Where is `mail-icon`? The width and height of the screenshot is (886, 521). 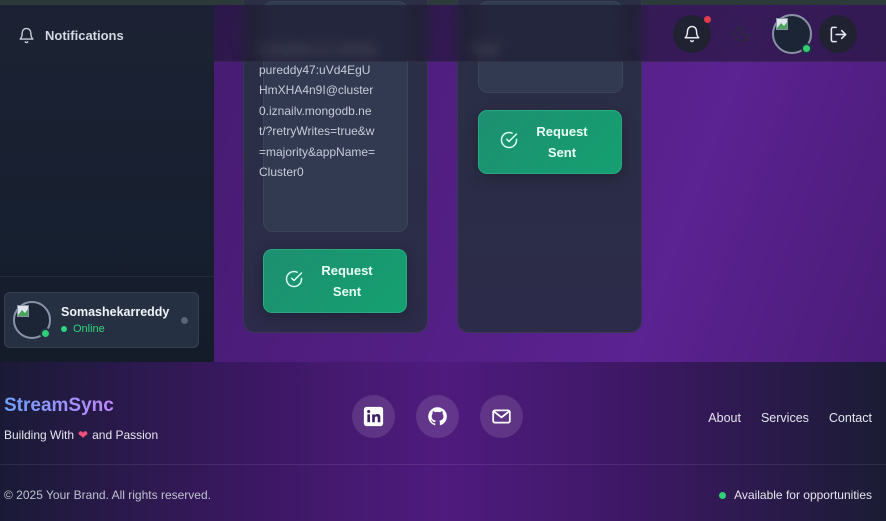 mail-icon is located at coordinates (501, 416).